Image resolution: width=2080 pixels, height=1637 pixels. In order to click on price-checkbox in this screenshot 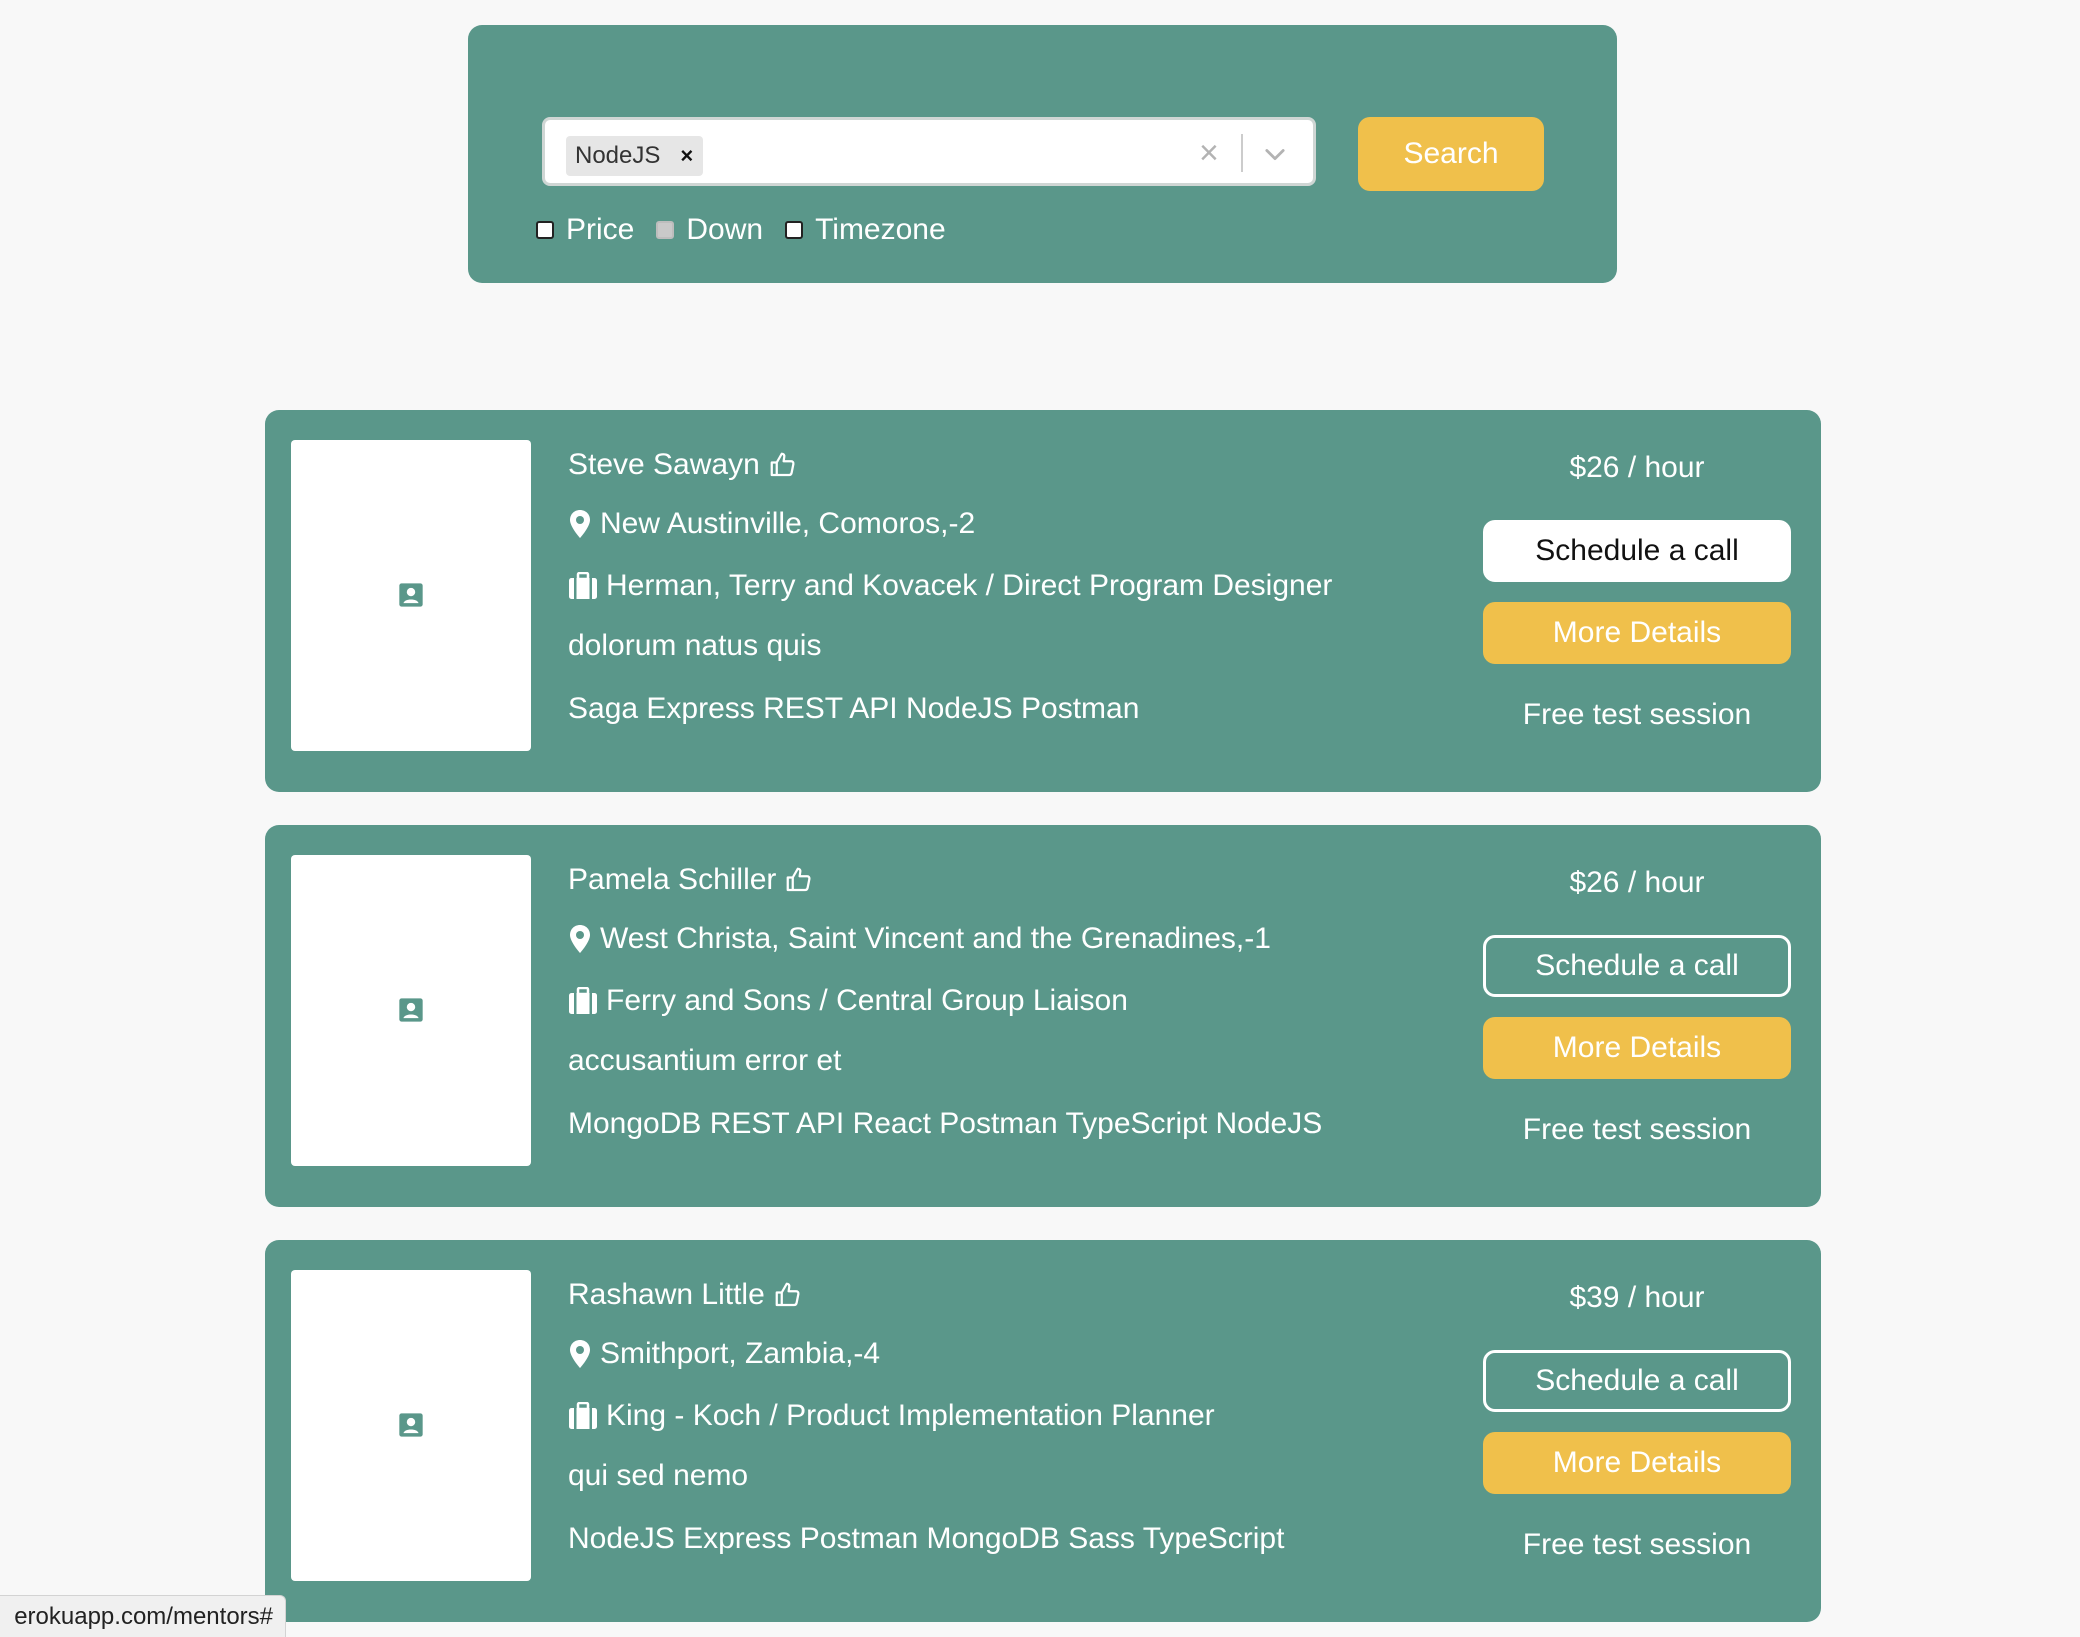, I will do `click(545, 230)`.